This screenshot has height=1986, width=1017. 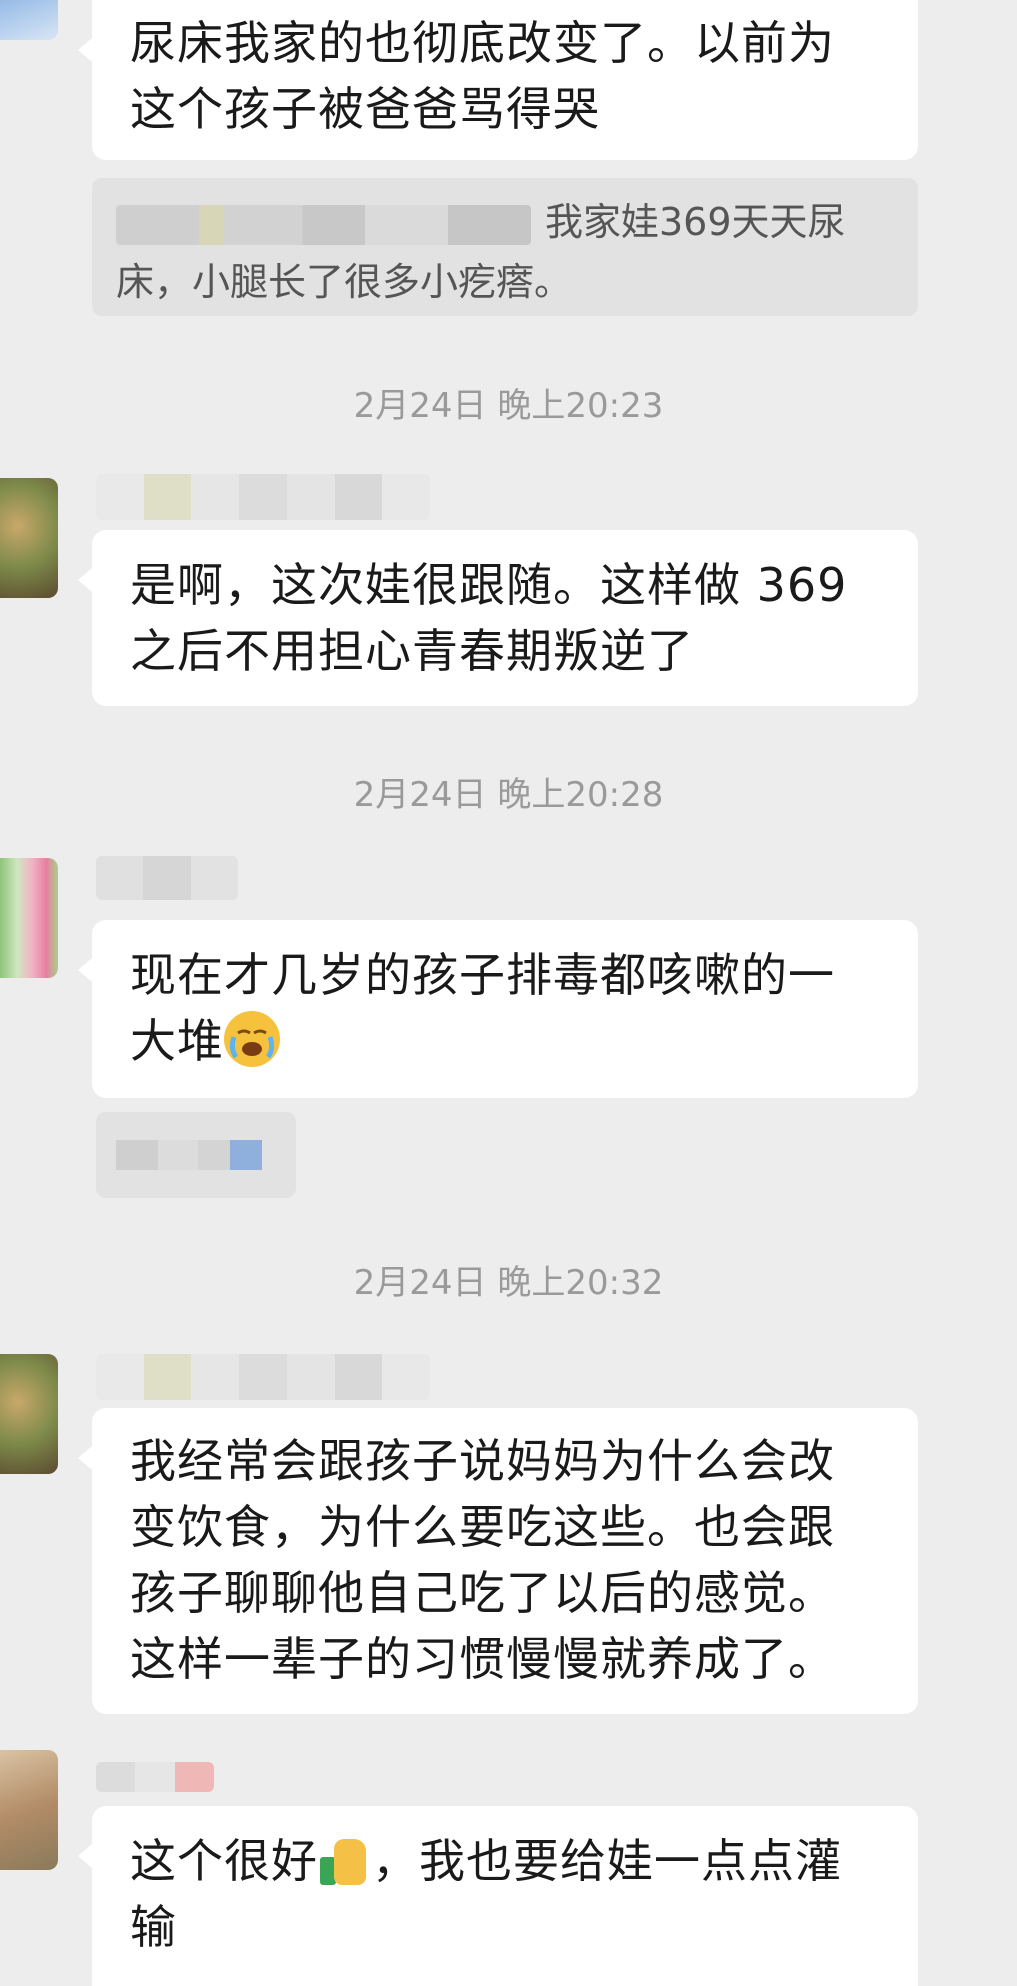 I want to click on crying-face-icon, so click(x=252, y=1039).